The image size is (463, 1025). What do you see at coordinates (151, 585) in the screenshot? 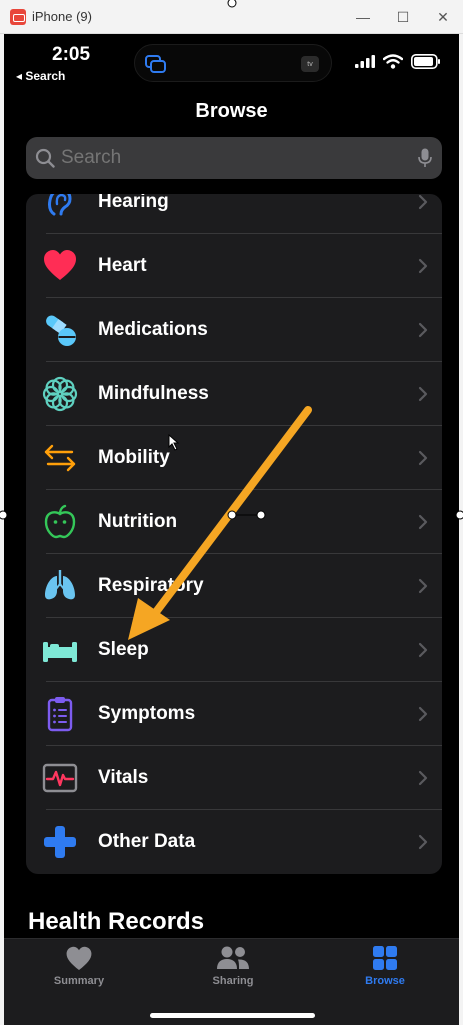
I see `category-label: Respiratory` at bounding box center [151, 585].